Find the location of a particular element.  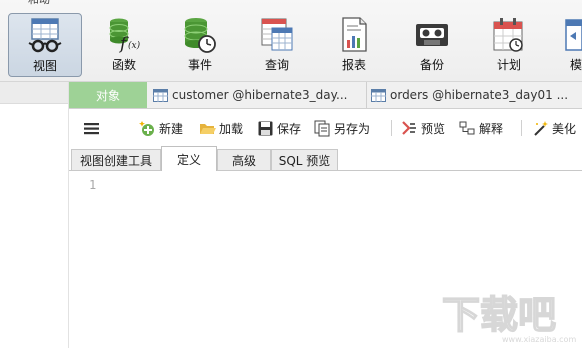

tab-sql-preview-label: SQL 预览 is located at coordinates (304, 160).